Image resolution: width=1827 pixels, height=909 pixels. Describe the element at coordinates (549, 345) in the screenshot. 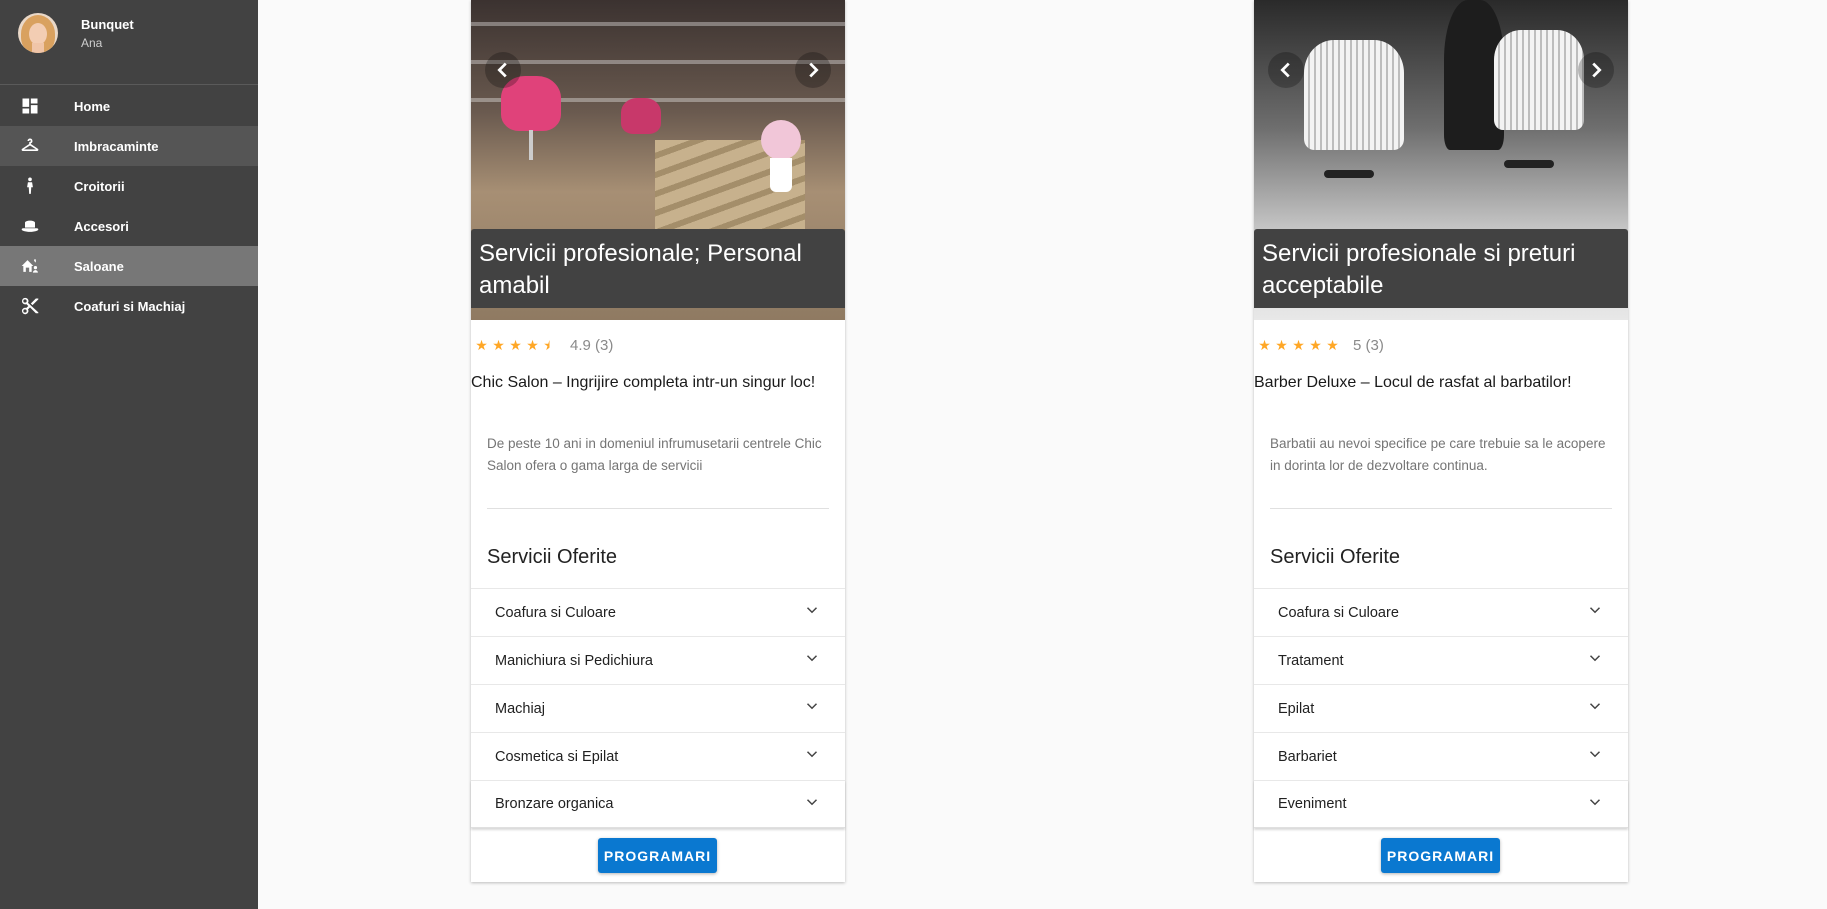

I see `star-half-icon: ★` at that location.